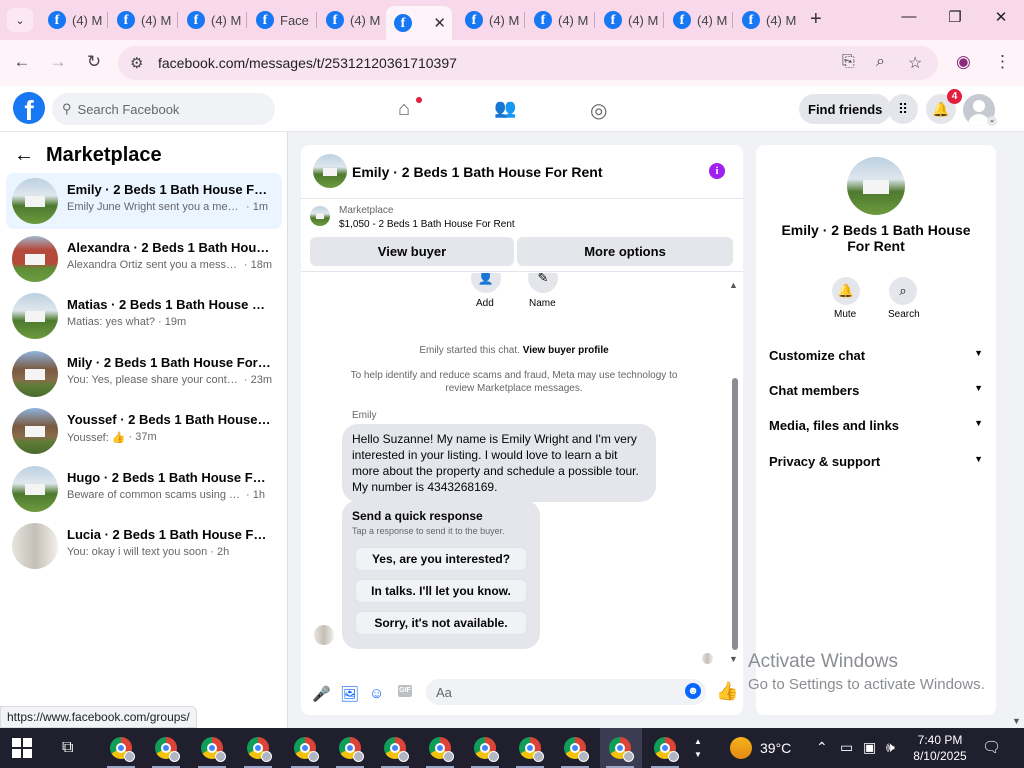  What do you see at coordinates (698, 748) in the screenshot?
I see `taskbar-scroll-icon: ▲ ▼` at bounding box center [698, 748].